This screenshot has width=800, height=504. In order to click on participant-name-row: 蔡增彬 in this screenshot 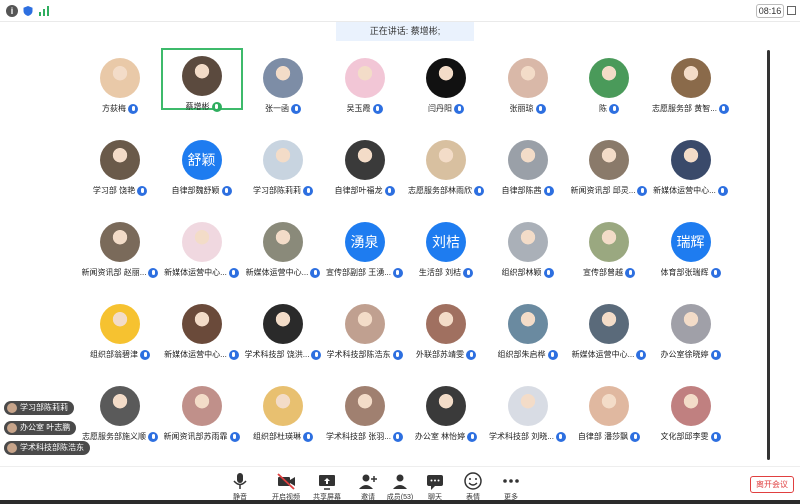, I will do `click(204, 105)`.